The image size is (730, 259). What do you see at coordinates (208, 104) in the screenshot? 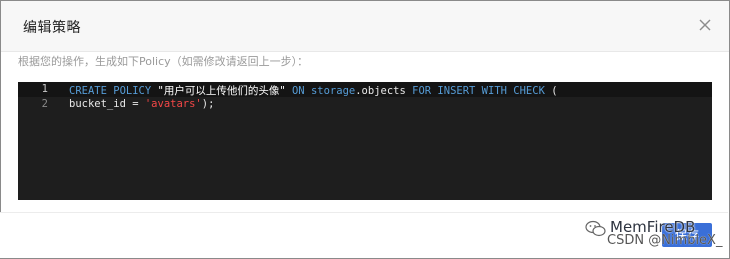
I see `code-token: );` at bounding box center [208, 104].